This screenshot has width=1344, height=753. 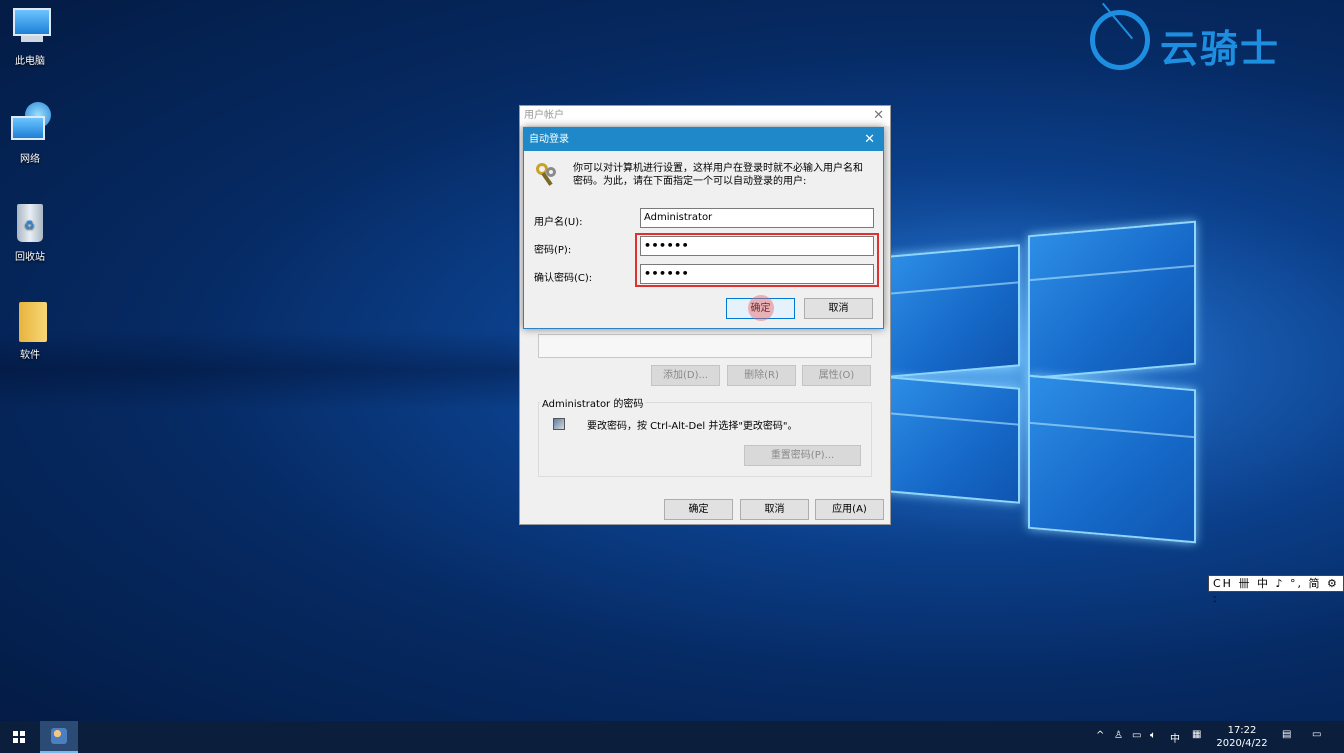 I want to click on desktop-icon-software-folder: 软件, so click(x=30, y=329).